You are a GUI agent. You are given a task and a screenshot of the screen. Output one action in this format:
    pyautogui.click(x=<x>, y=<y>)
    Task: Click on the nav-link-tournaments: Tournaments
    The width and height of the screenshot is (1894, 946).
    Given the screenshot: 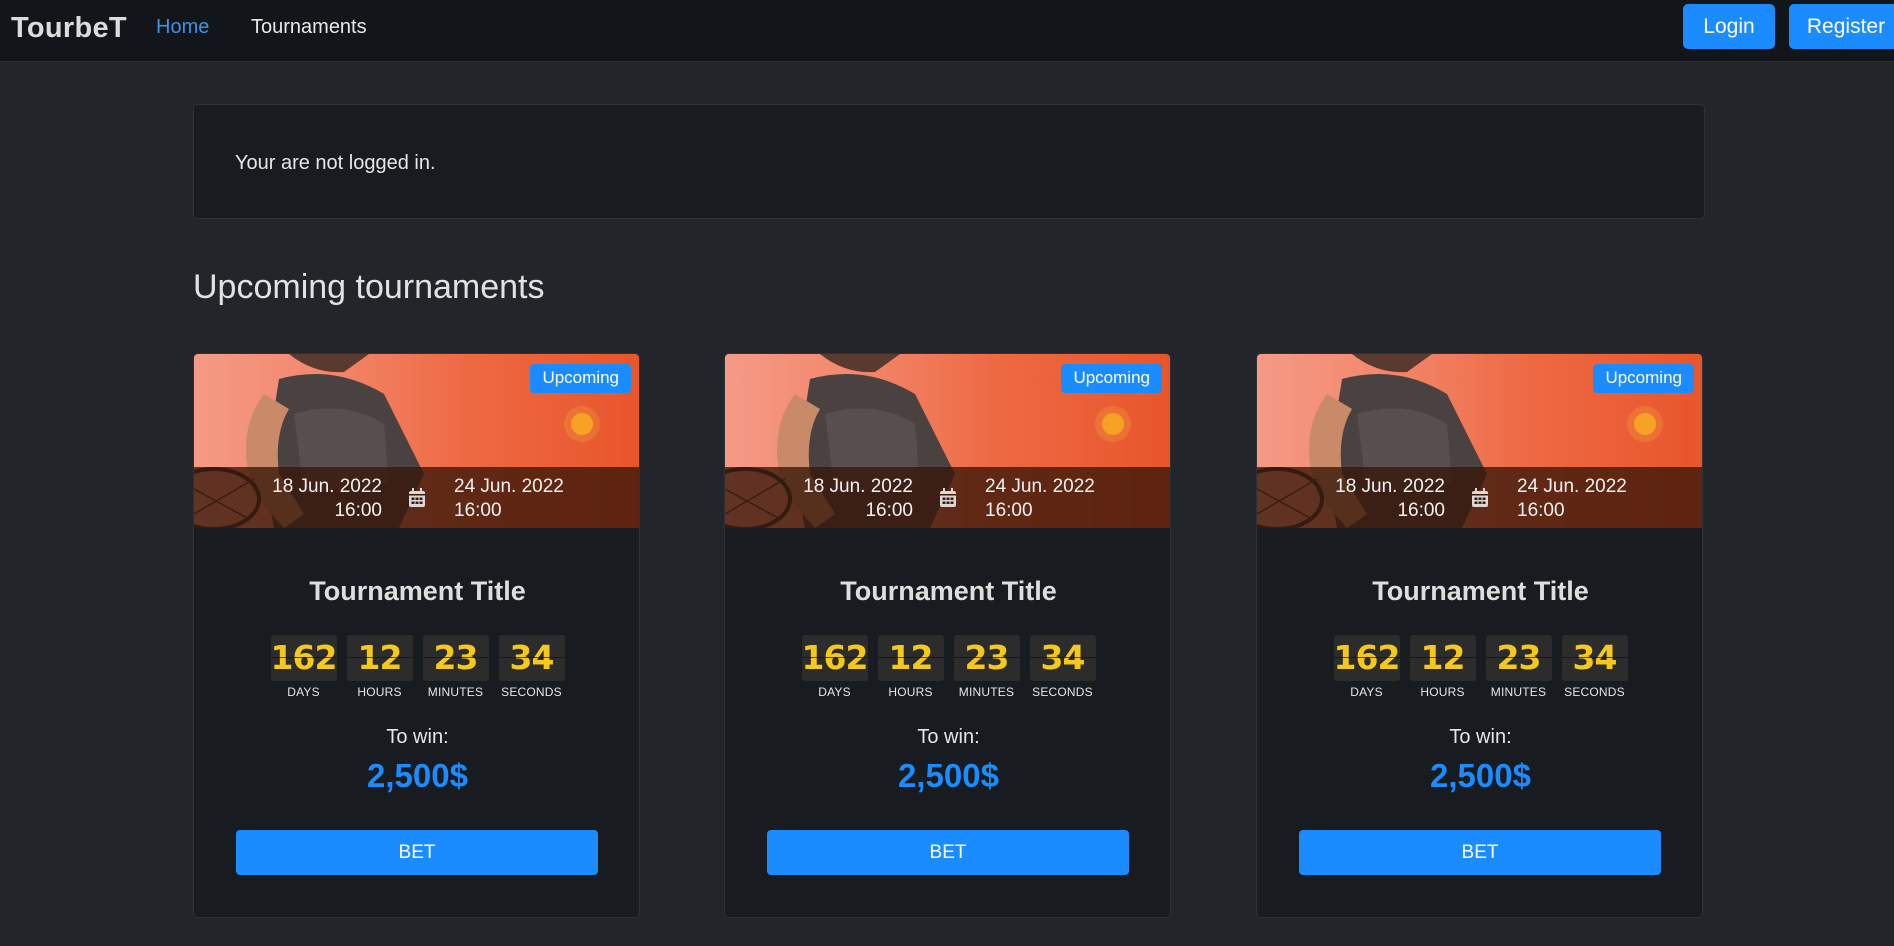 What is the action you would take?
    pyautogui.click(x=309, y=27)
    